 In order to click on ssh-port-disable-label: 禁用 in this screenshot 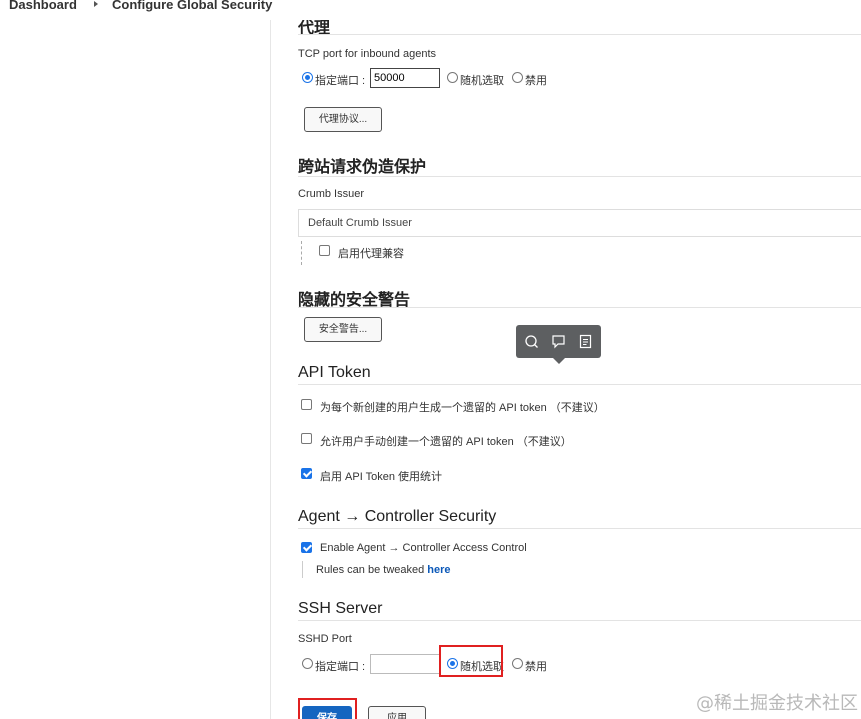, I will do `click(536, 667)`.